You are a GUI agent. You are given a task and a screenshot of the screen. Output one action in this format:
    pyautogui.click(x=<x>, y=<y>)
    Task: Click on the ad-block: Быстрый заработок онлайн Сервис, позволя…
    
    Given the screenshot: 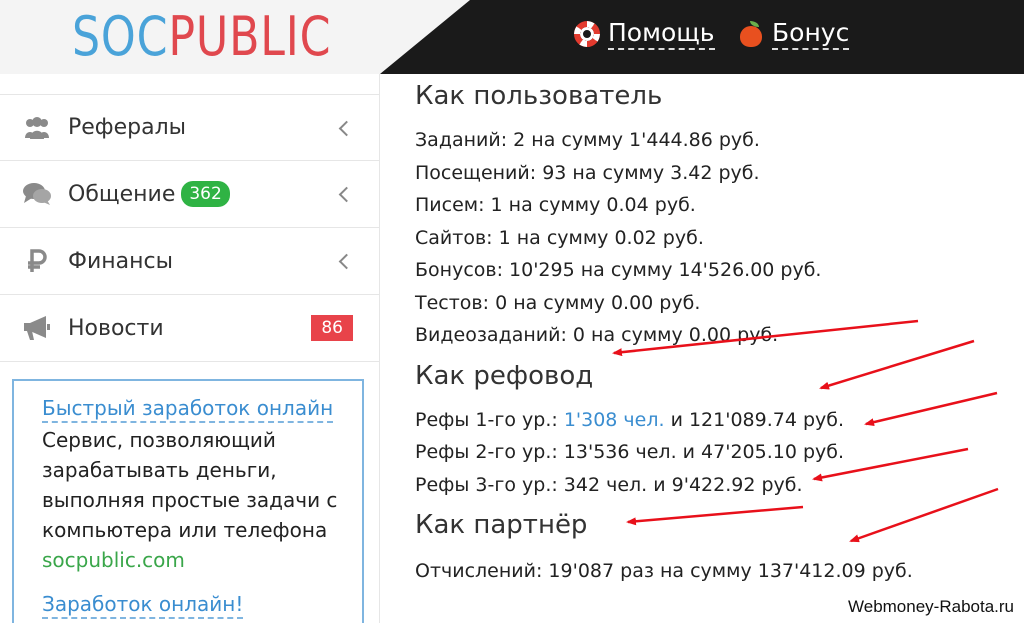 What is the action you would take?
    pyautogui.click(x=188, y=501)
    